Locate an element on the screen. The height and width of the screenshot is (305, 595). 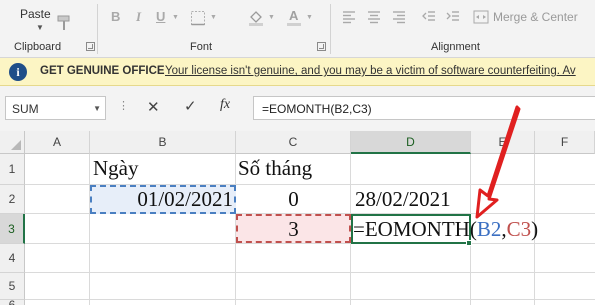
font-color-icon: A is located at coordinates (294, 17).